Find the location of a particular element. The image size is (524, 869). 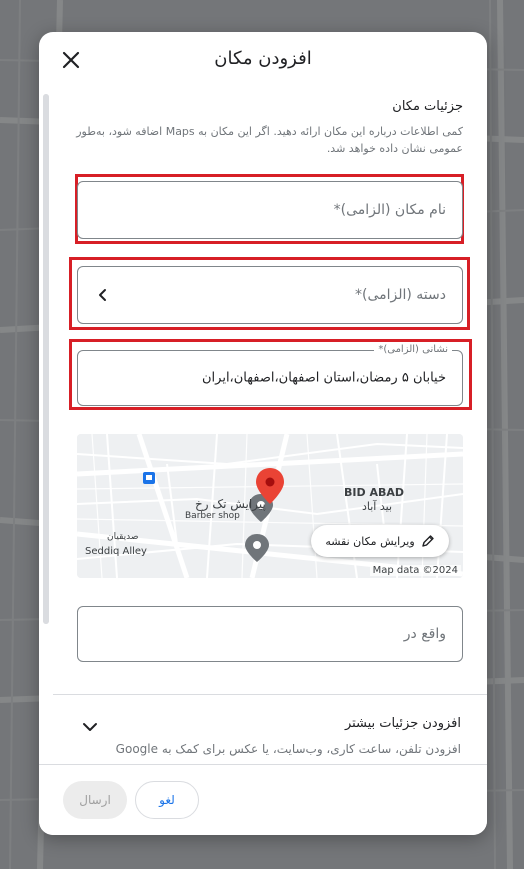

cancel-button: لغو is located at coordinates (167, 800).